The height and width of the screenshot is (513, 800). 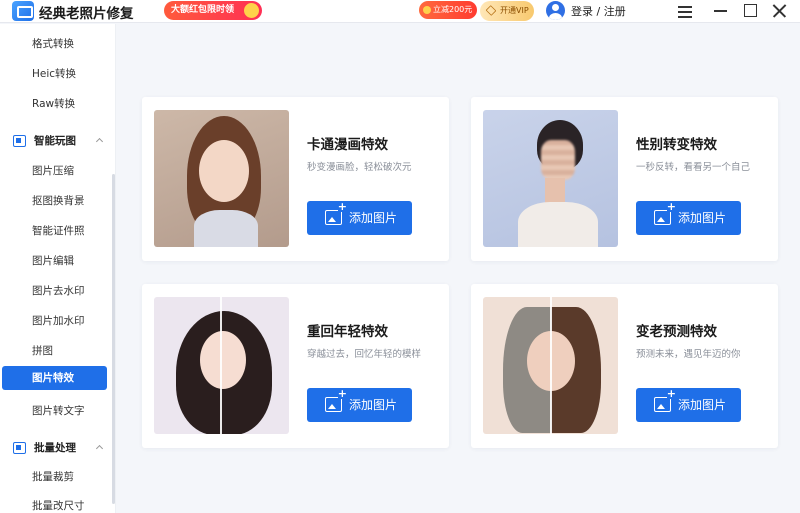 What do you see at coordinates (693, 167) in the screenshot?
I see `card-description: 一秒反转，看看另一个自己` at bounding box center [693, 167].